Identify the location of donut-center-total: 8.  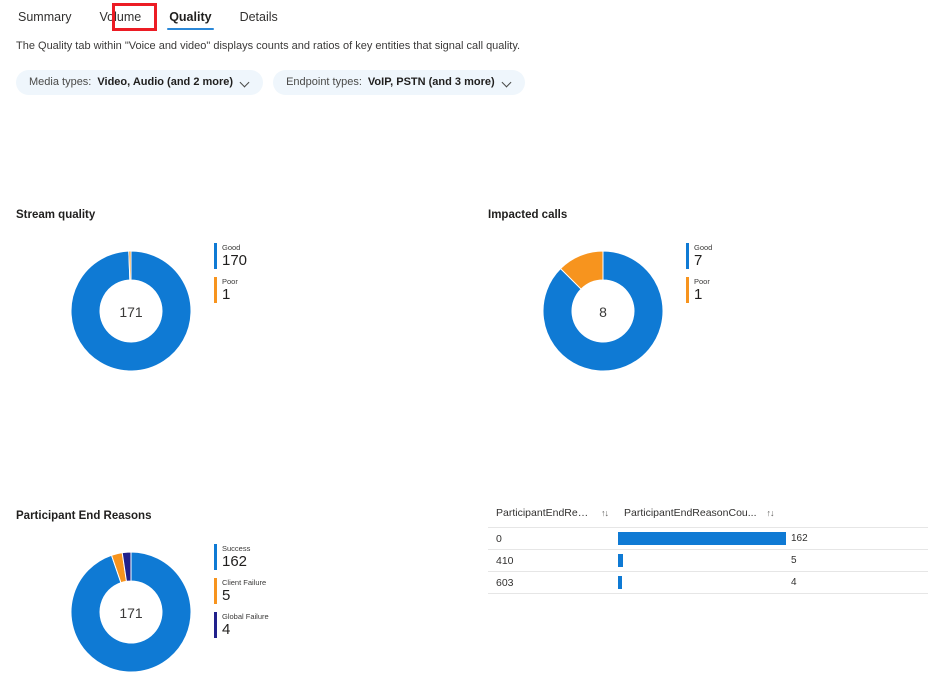
(603, 312).